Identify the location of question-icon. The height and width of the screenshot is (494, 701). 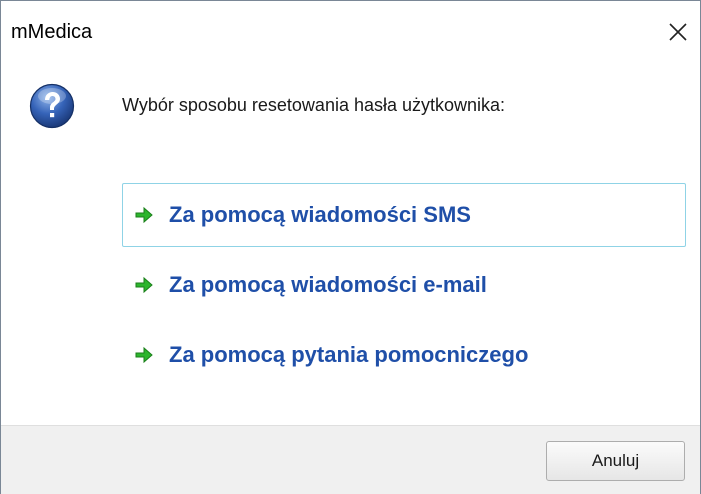
(52, 106).